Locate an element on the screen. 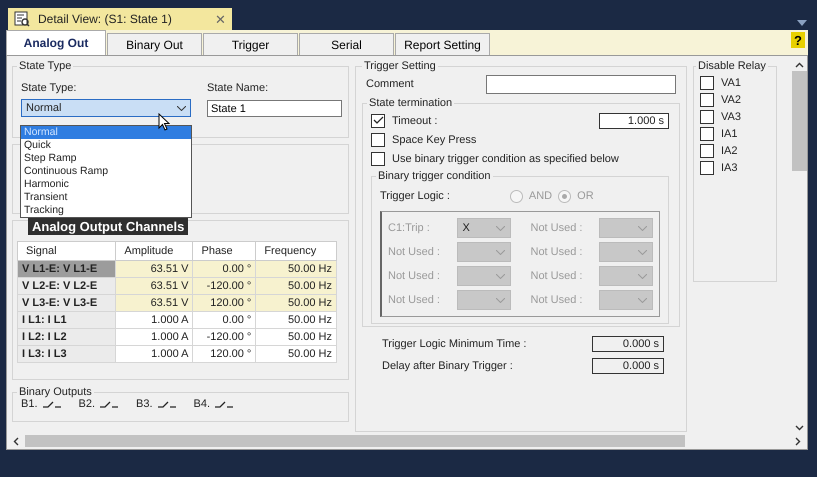 This screenshot has width=817, height=477. tab: Trigger is located at coordinates (250, 44).